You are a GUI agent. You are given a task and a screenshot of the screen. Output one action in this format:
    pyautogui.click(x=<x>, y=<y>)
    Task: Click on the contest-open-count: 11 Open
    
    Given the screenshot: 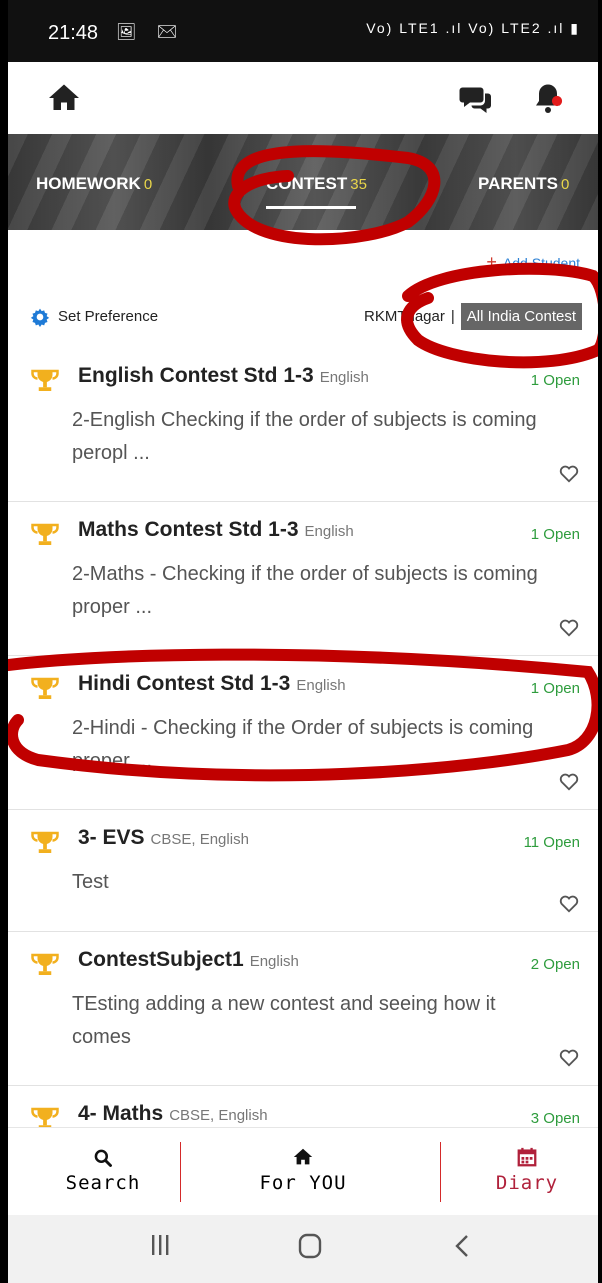 What is the action you would take?
    pyautogui.click(x=551, y=842)
    